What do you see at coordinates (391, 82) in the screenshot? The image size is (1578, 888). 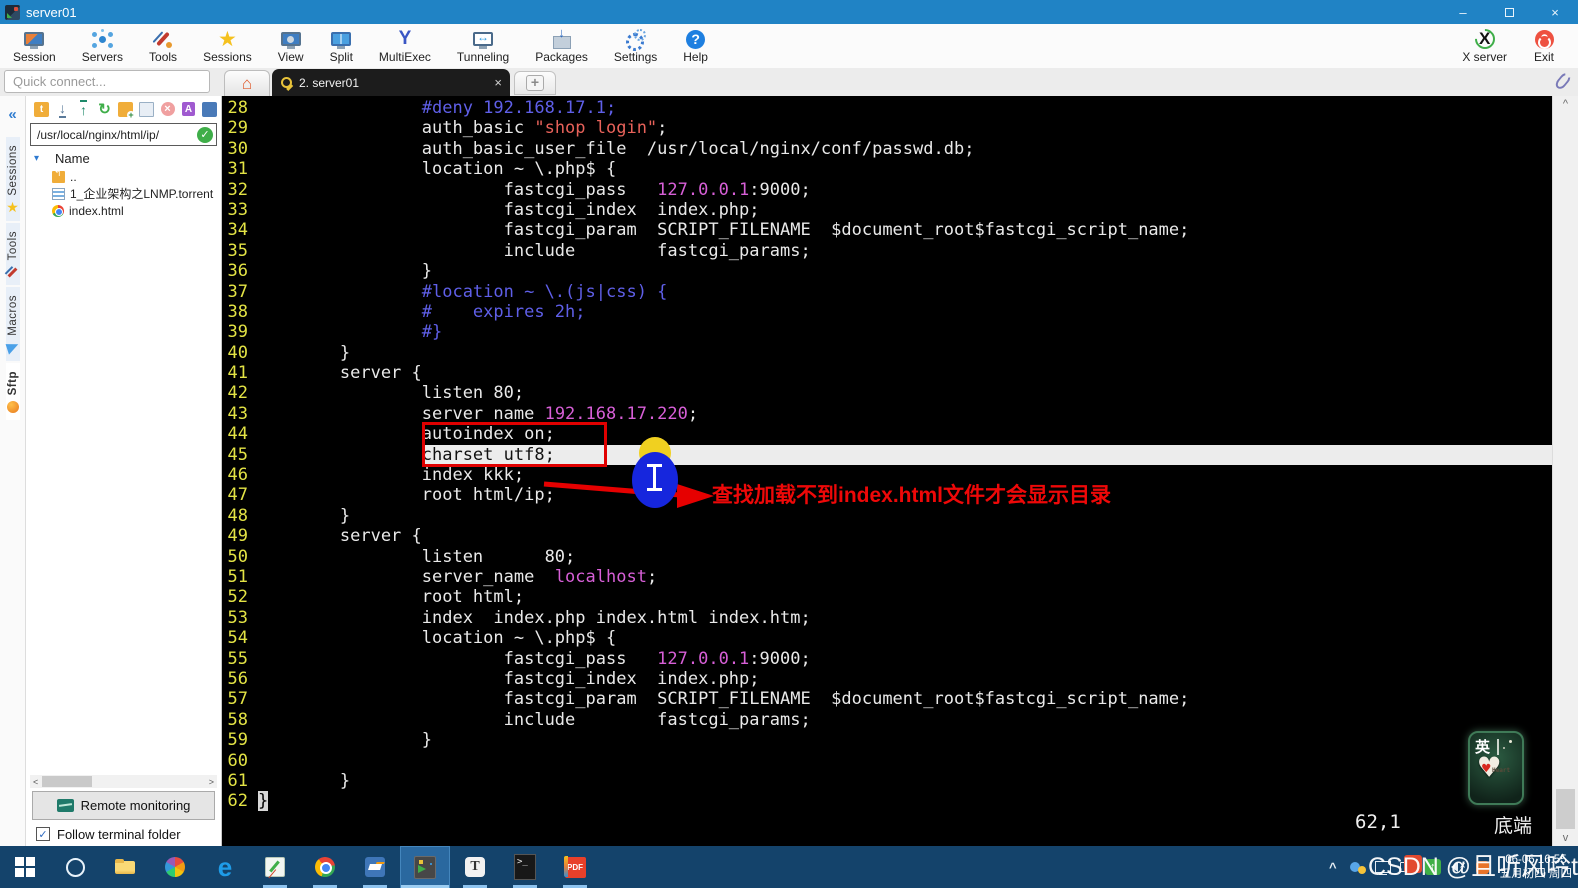 I see `tab-server01: 2. server01 ×` at bounding box center [391, 82].